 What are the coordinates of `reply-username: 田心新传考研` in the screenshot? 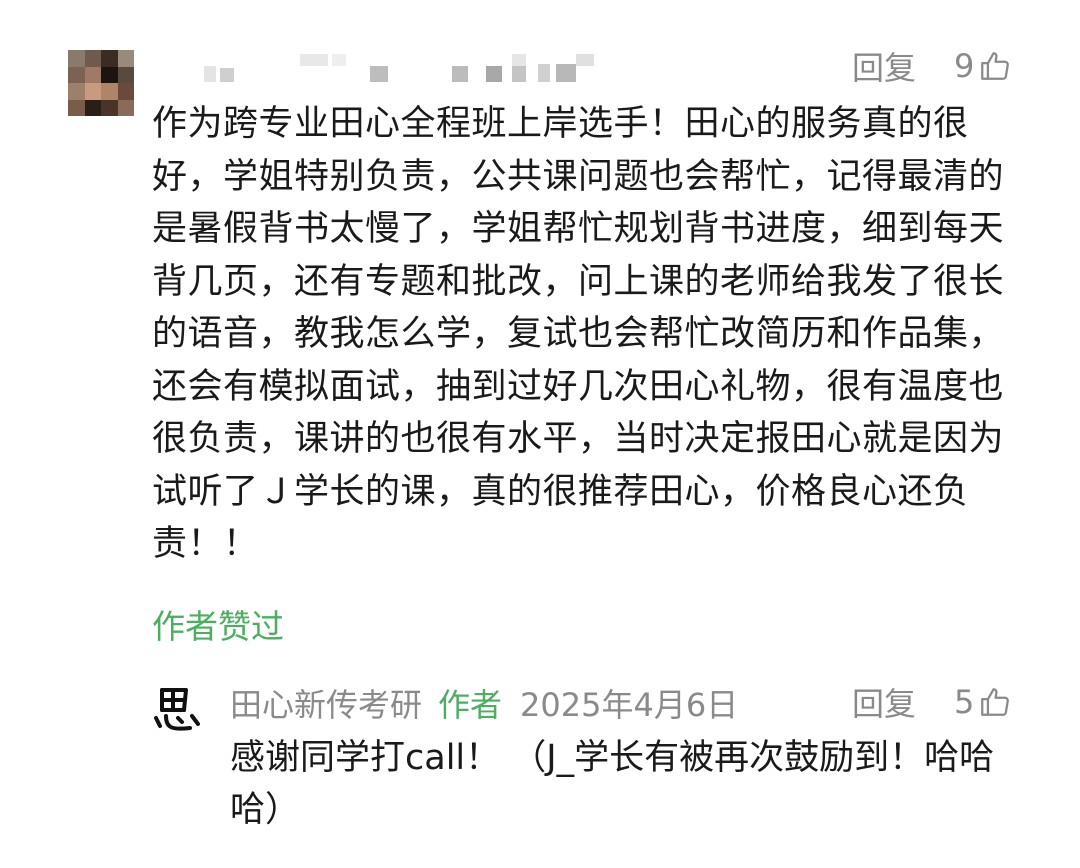 It's located at (326, 703).